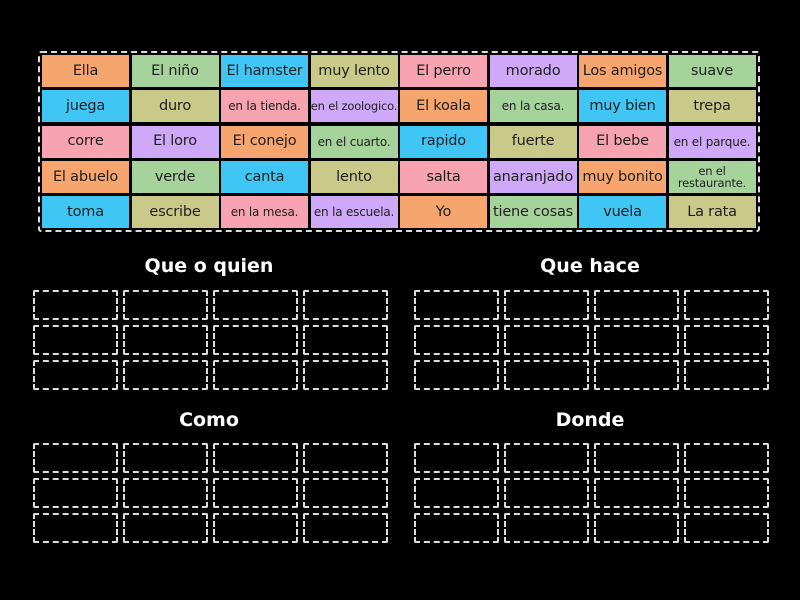 This screenshot has height=600, width=800. I want to click on word-tile: El abuelo, so click(85, 176).